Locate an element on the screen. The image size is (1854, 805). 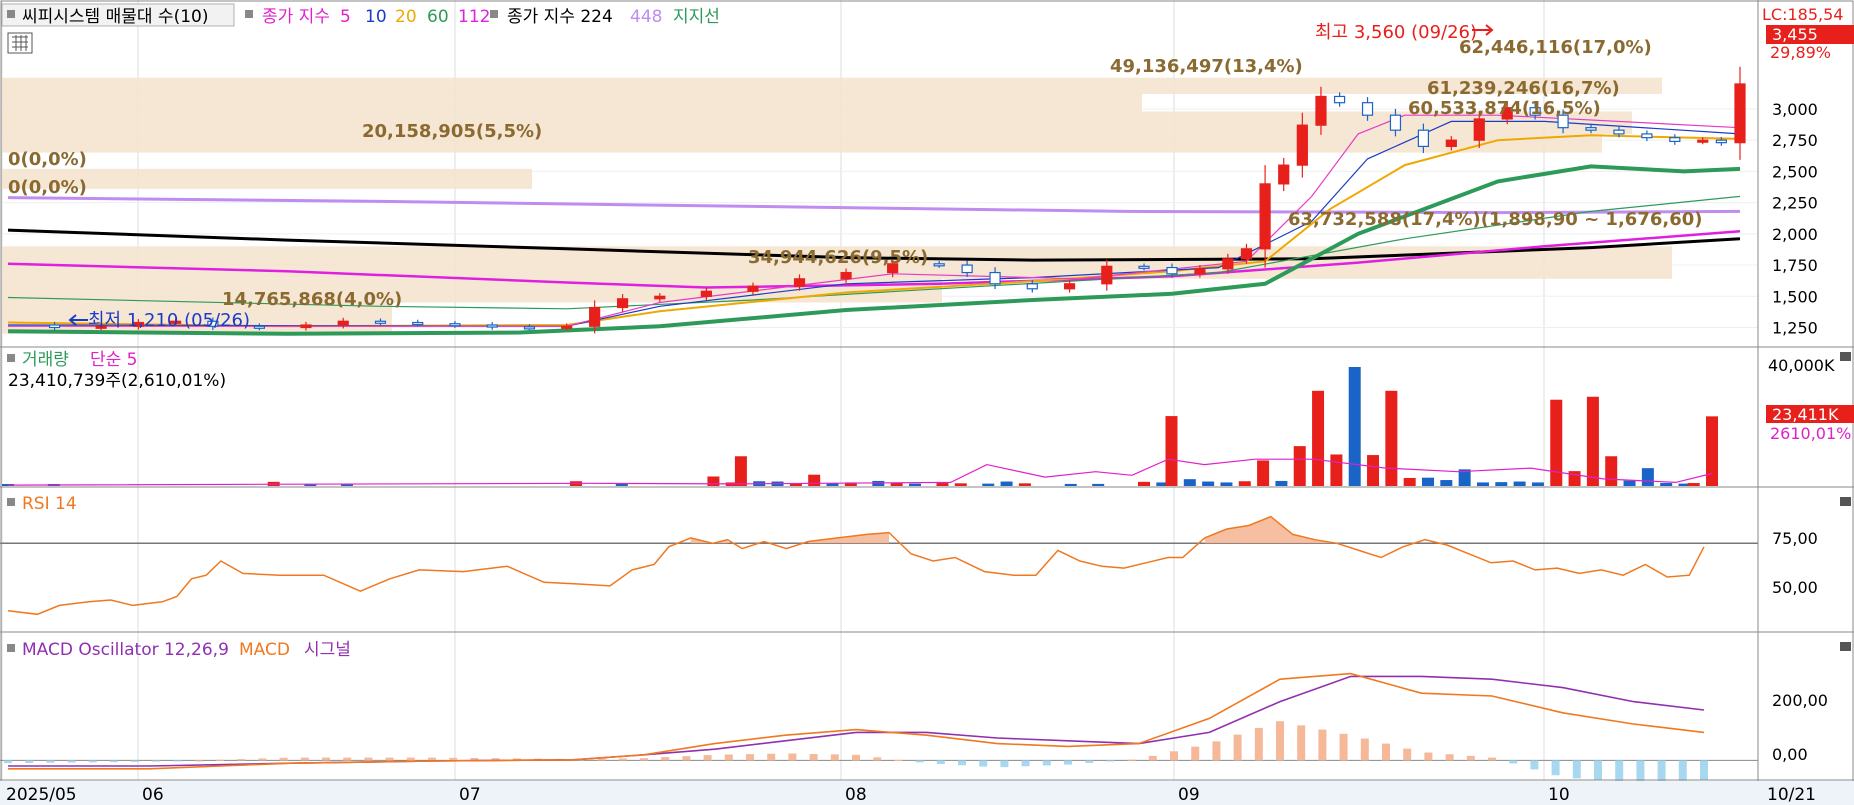
band-label: 49,136,497(13,4%) is located at coordinates (1206, 66).